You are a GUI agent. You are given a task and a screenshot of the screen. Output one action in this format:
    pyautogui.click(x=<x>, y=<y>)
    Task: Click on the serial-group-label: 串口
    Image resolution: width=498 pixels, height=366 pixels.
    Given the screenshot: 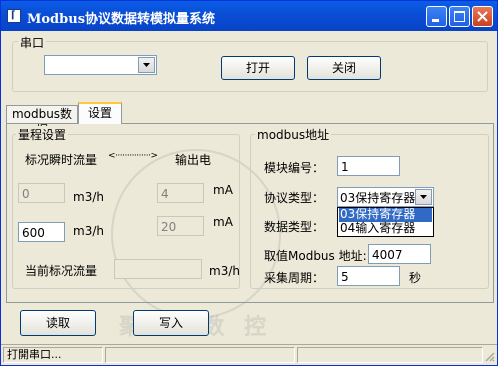 What is the action you would take?
    pyautogui.click(x=32, y=42)
    